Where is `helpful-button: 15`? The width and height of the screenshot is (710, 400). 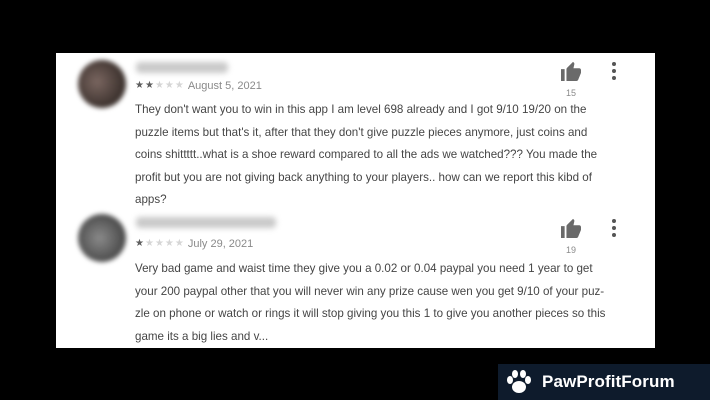 helpful-button: 15 is located at coordinates (571, 79).